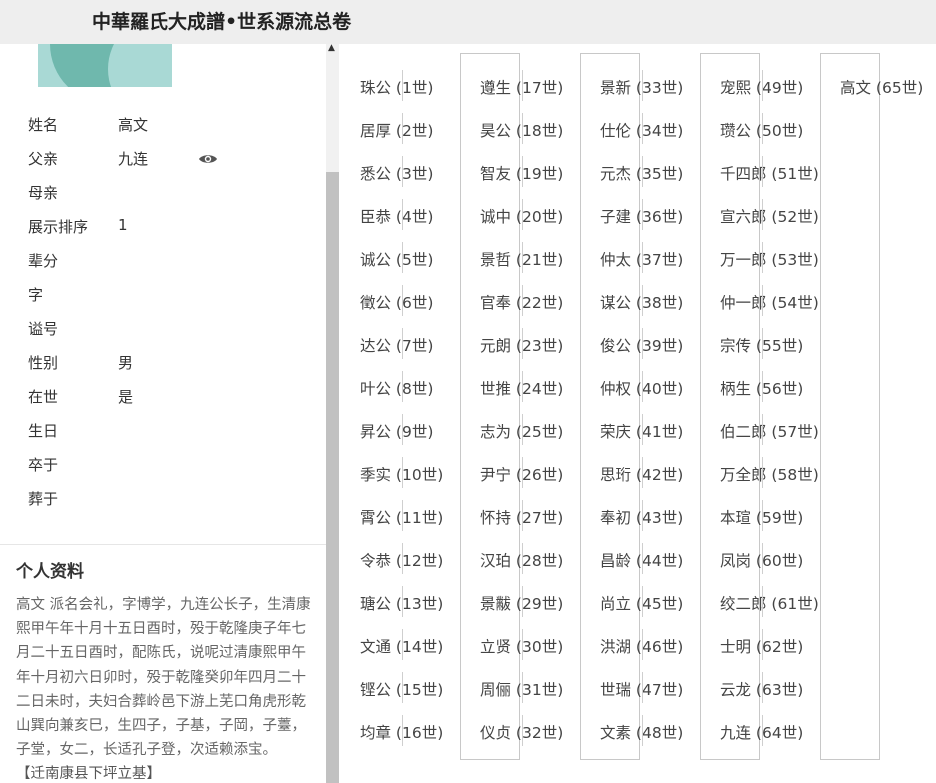  What do you see at coordinates (641, 644) in the screenshot?
I see `lineage-item: 洪湖 (46世)` at bounding box center [641, 644].